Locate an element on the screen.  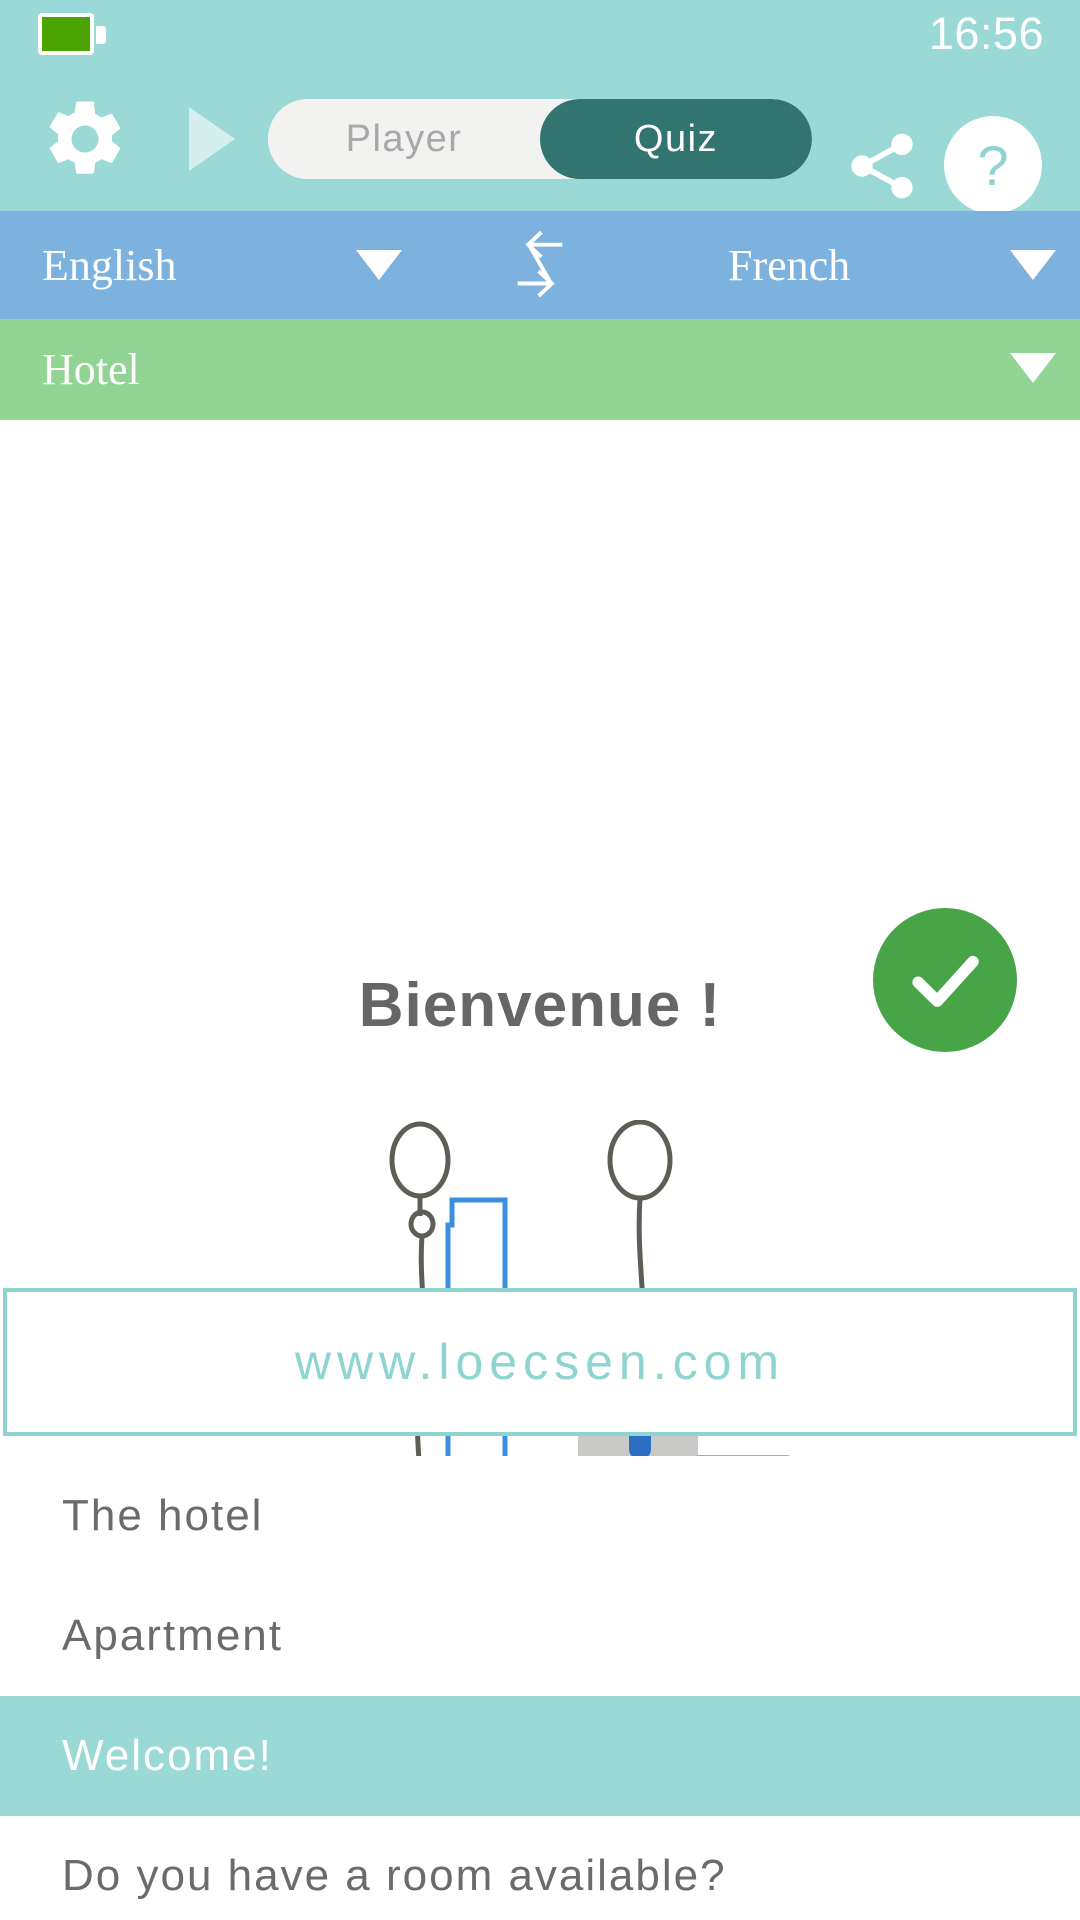
list-item: Welcome! is located at coordinates (540, 1756).